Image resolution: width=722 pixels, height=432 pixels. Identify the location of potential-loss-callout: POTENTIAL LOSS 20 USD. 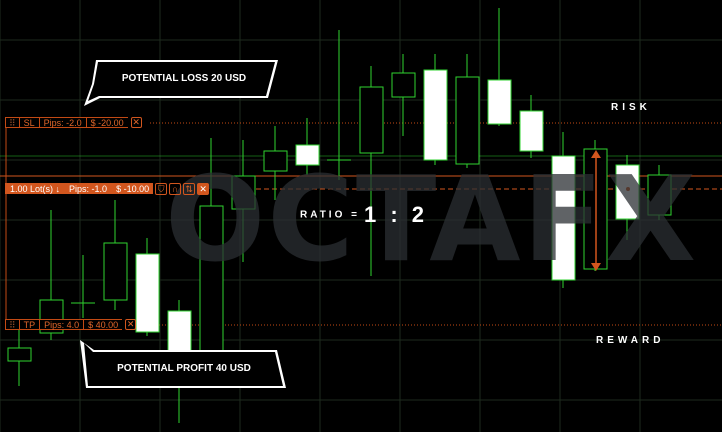
(184, 78).